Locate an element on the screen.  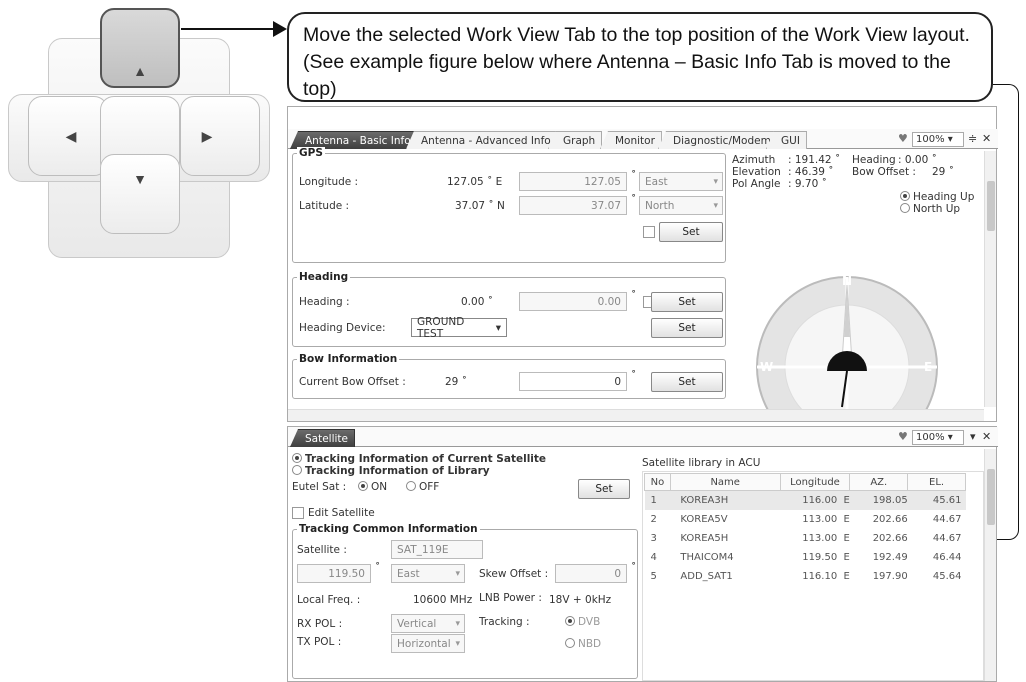
satellite-longitude-input: 119.50 is located at coordinates (334, 573).